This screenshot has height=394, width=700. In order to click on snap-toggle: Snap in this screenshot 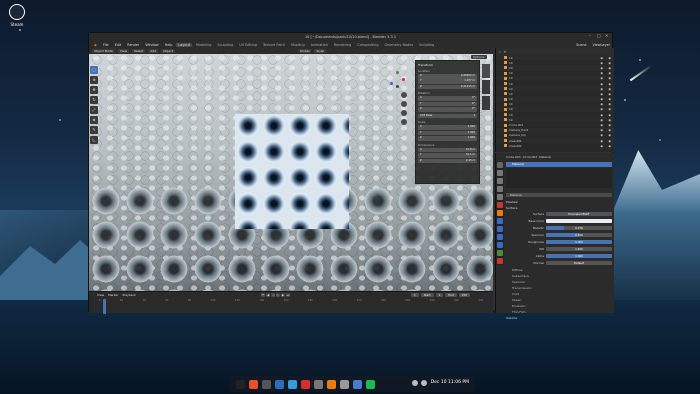, I will do `click(320, 51)`.